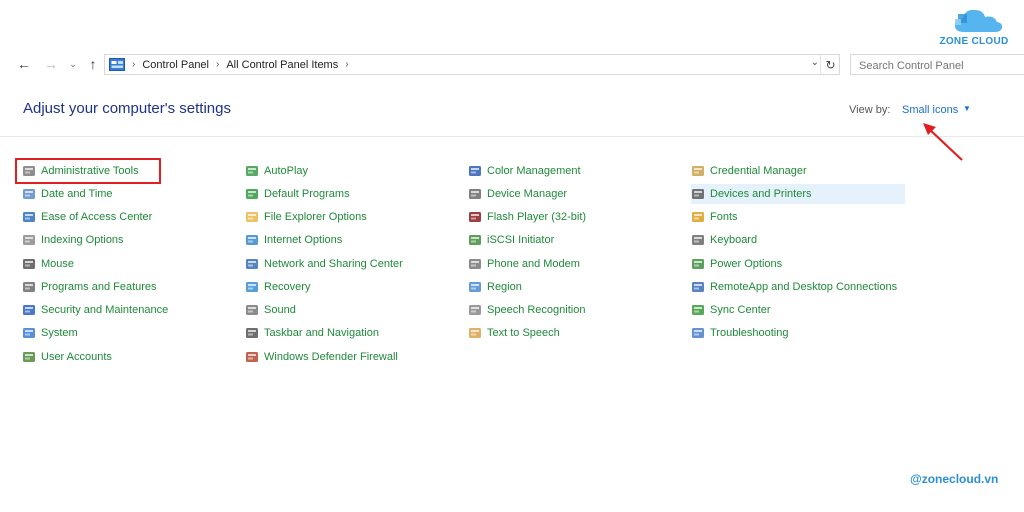  I want to click on control-panel-item: Administrative Tools, so click(88, 171).